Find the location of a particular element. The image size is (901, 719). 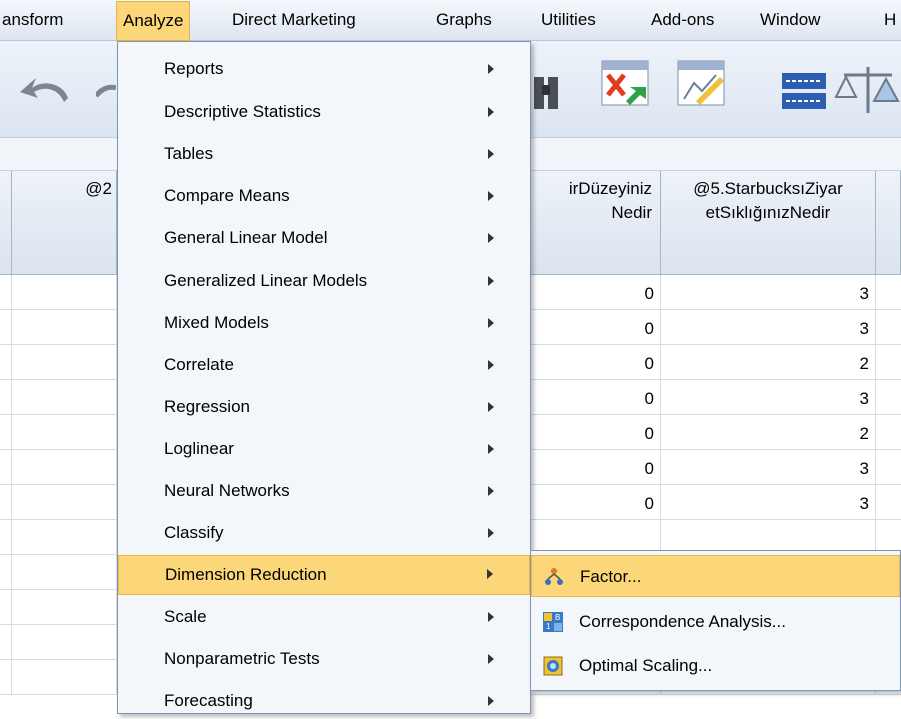

column-header-2-label: @2 is located at coordinates (98, 188).